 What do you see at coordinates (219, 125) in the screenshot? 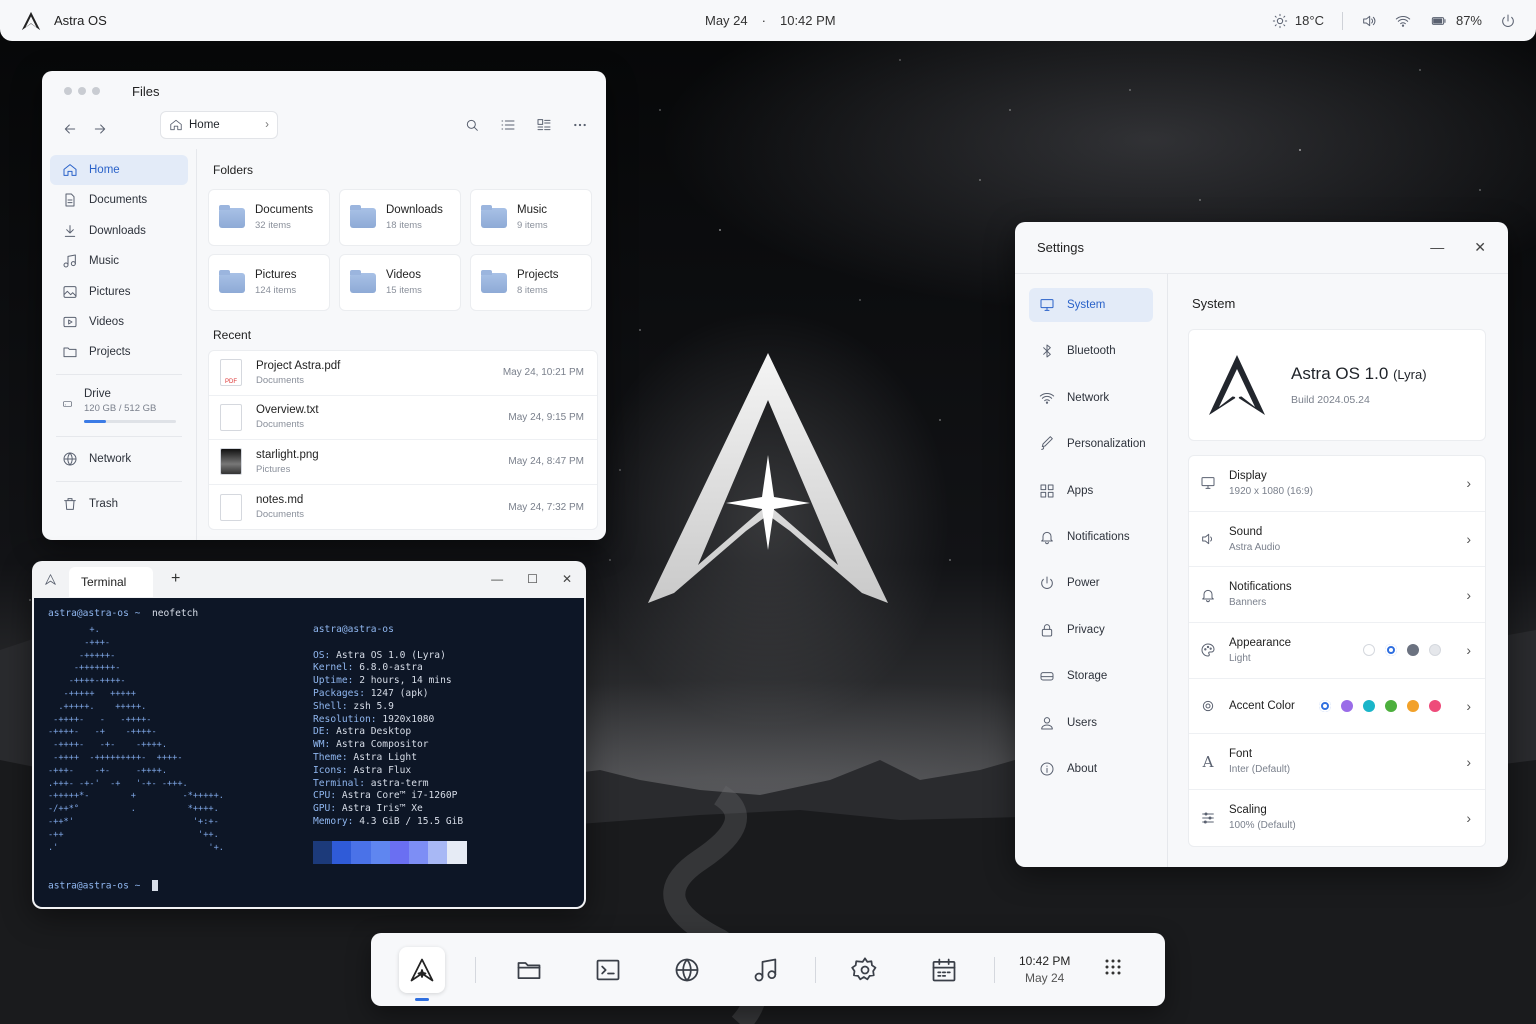
I see `address-bar: Home ›` at bounding box center [219, 125].